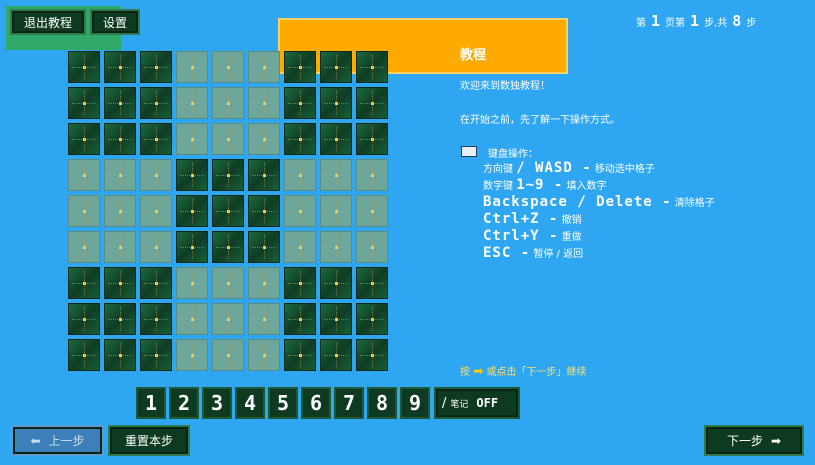 This screenshot has width=815, height=465. What do you see at coordinates (349, 403) in the screenshot?
I see `number-button-7: 7` at bounding box center [349, 403].